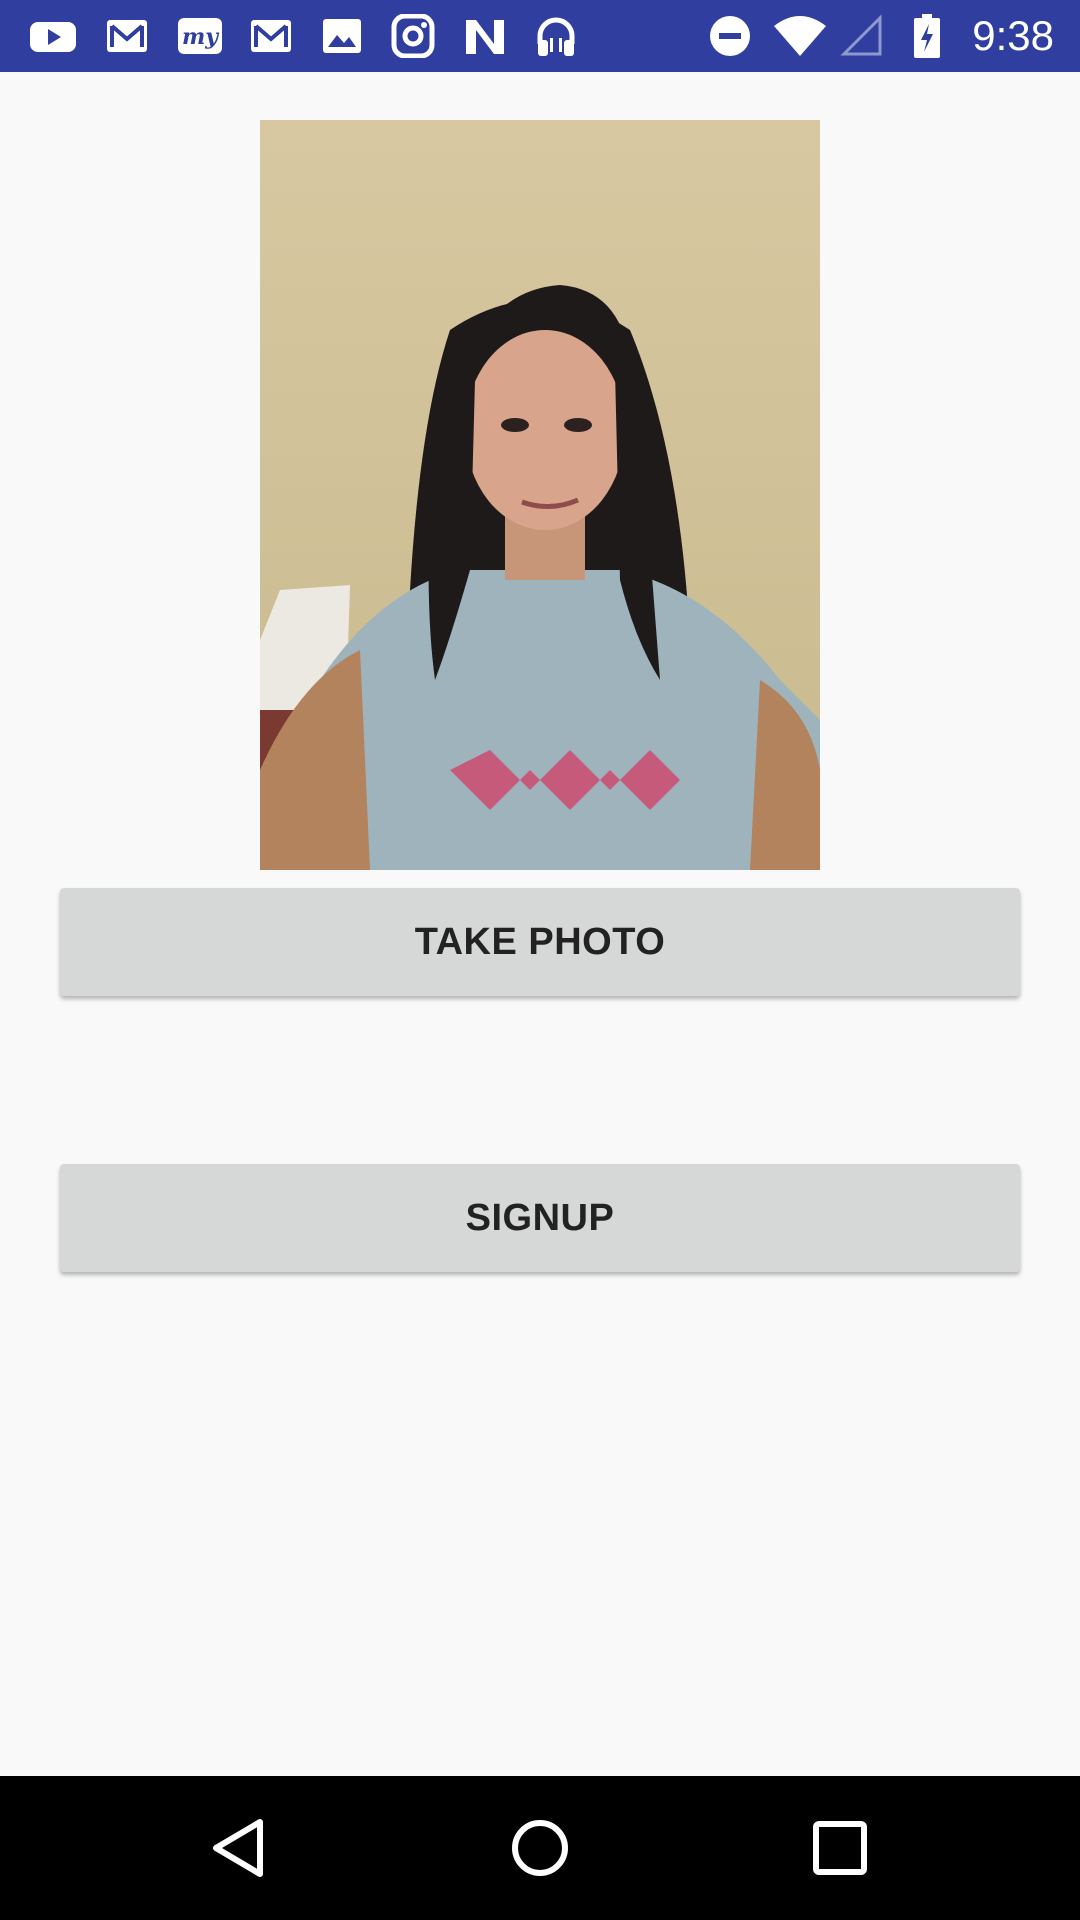 This screenshot has height=1920, width=1080. Describe the element at coordinates (800, 36) in the screenshot. I see `wifi-icon` at that location.